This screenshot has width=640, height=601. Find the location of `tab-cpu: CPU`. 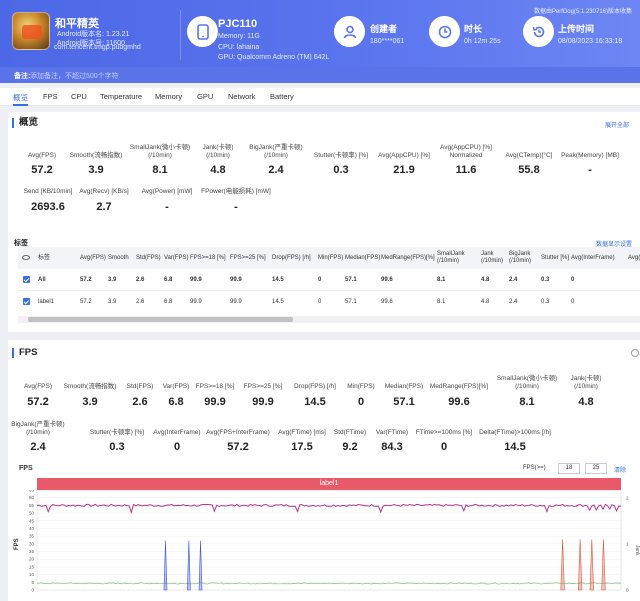

tab-cpu: CPU is located at coordinates (79, 96).